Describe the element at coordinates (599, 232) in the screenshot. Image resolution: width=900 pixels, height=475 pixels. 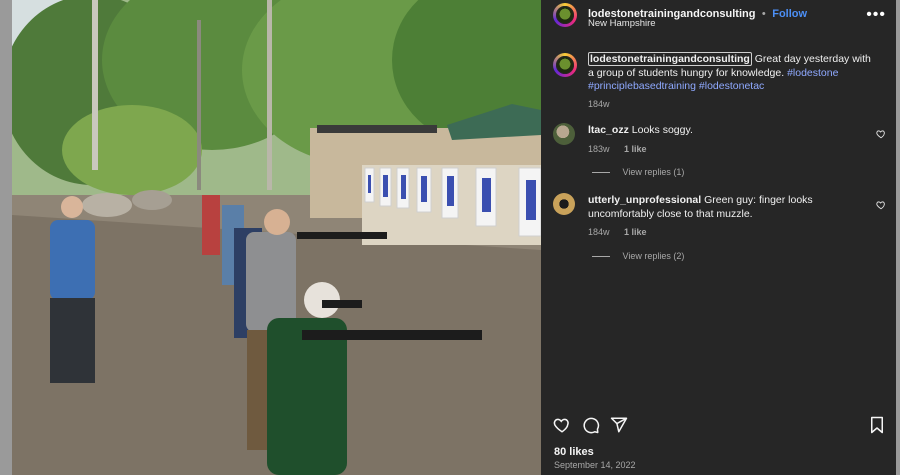
I see `comment-time: 184w` at that location.